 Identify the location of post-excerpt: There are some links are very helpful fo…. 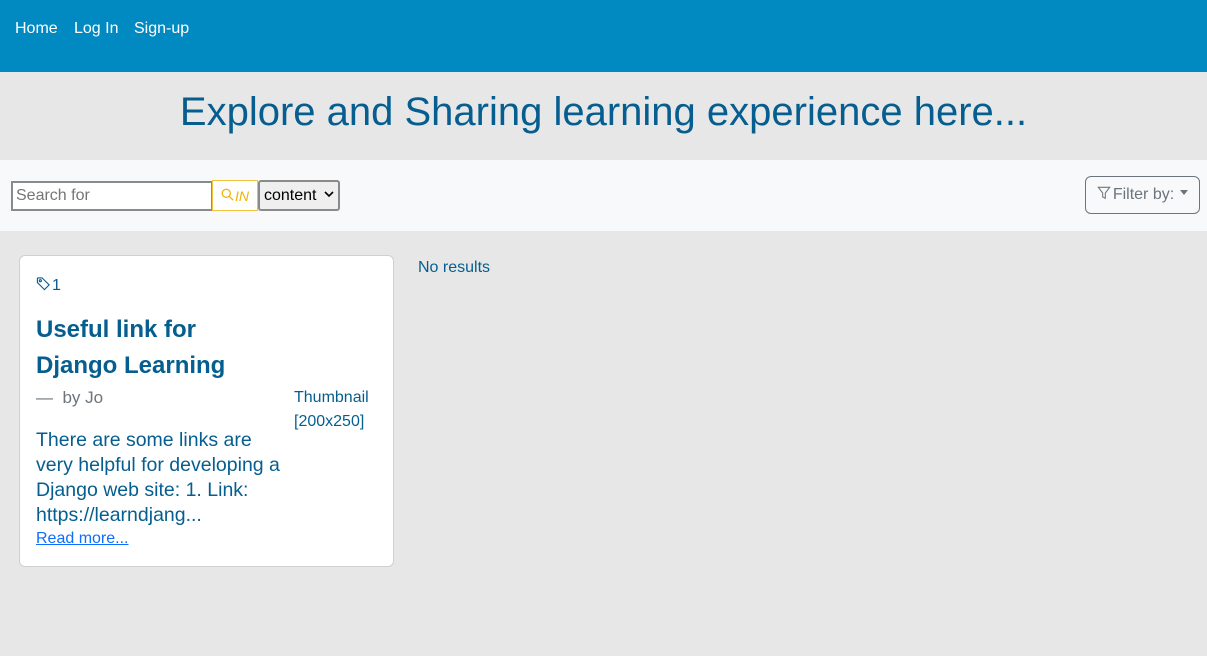
(158, 477).